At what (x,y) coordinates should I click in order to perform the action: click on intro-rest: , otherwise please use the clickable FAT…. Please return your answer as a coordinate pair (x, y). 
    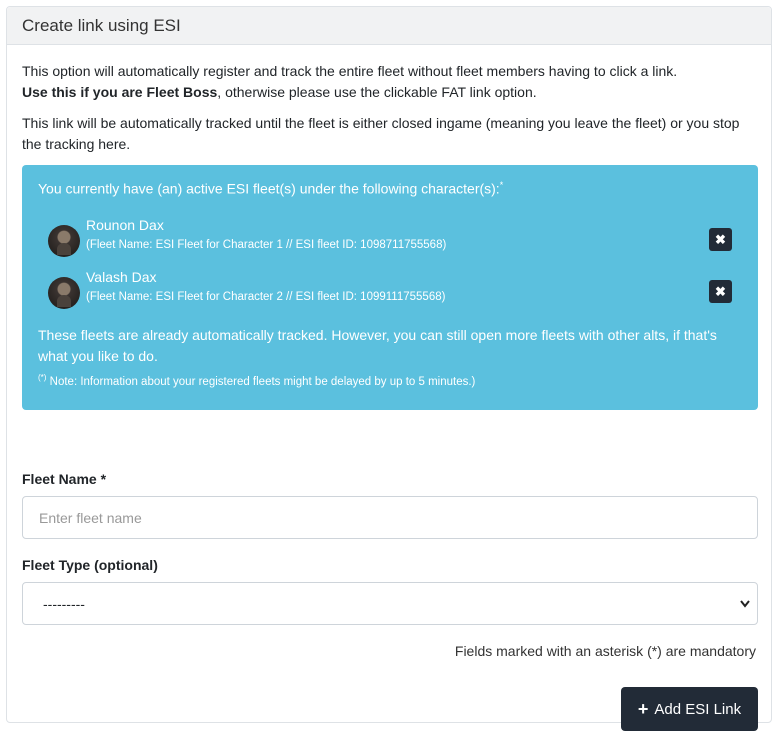
    Looking at the image, I should click on (377, 92).